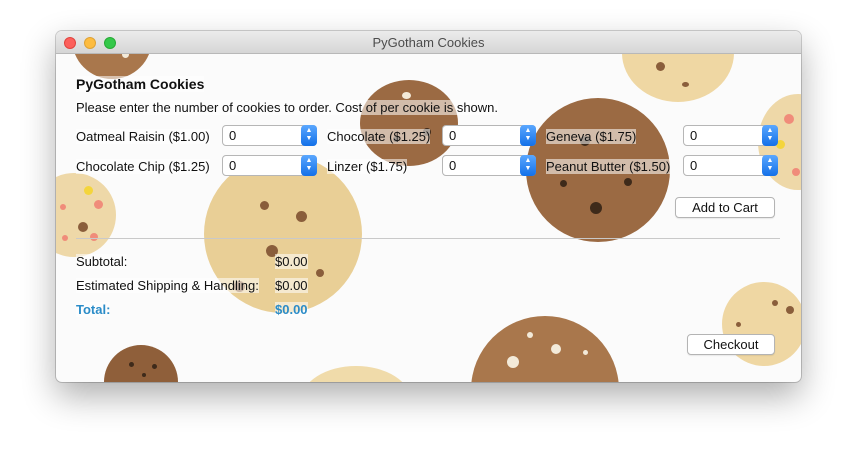  I want to click on divider, so click(428, 238).